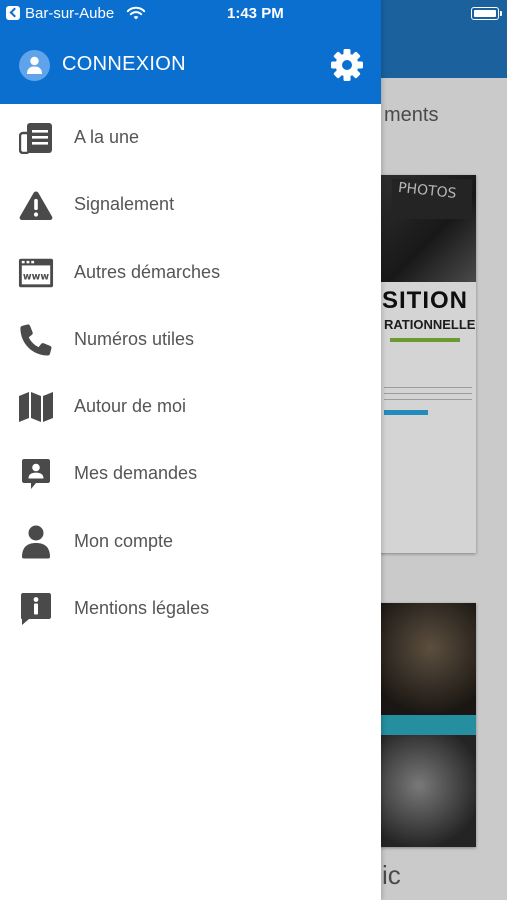 This screenshot has width=507, height=900. Describe the element at coordinates (190, 204) in the screenshot. I see `menu-item-signalement: Signalement` at that location.